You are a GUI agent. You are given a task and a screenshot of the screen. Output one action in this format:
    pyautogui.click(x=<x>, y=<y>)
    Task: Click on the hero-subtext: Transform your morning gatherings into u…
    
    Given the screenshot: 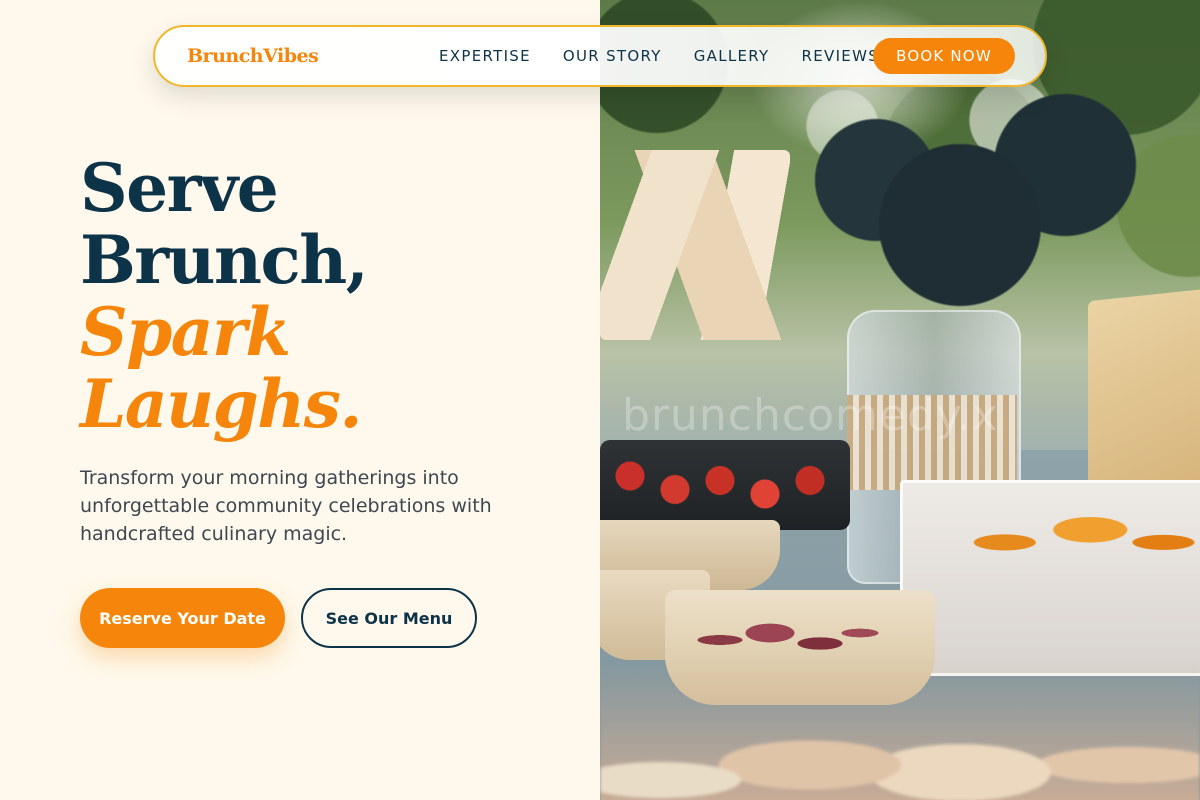 What is the action you would take?
    pyautogui.click(x=286, y=506)
    